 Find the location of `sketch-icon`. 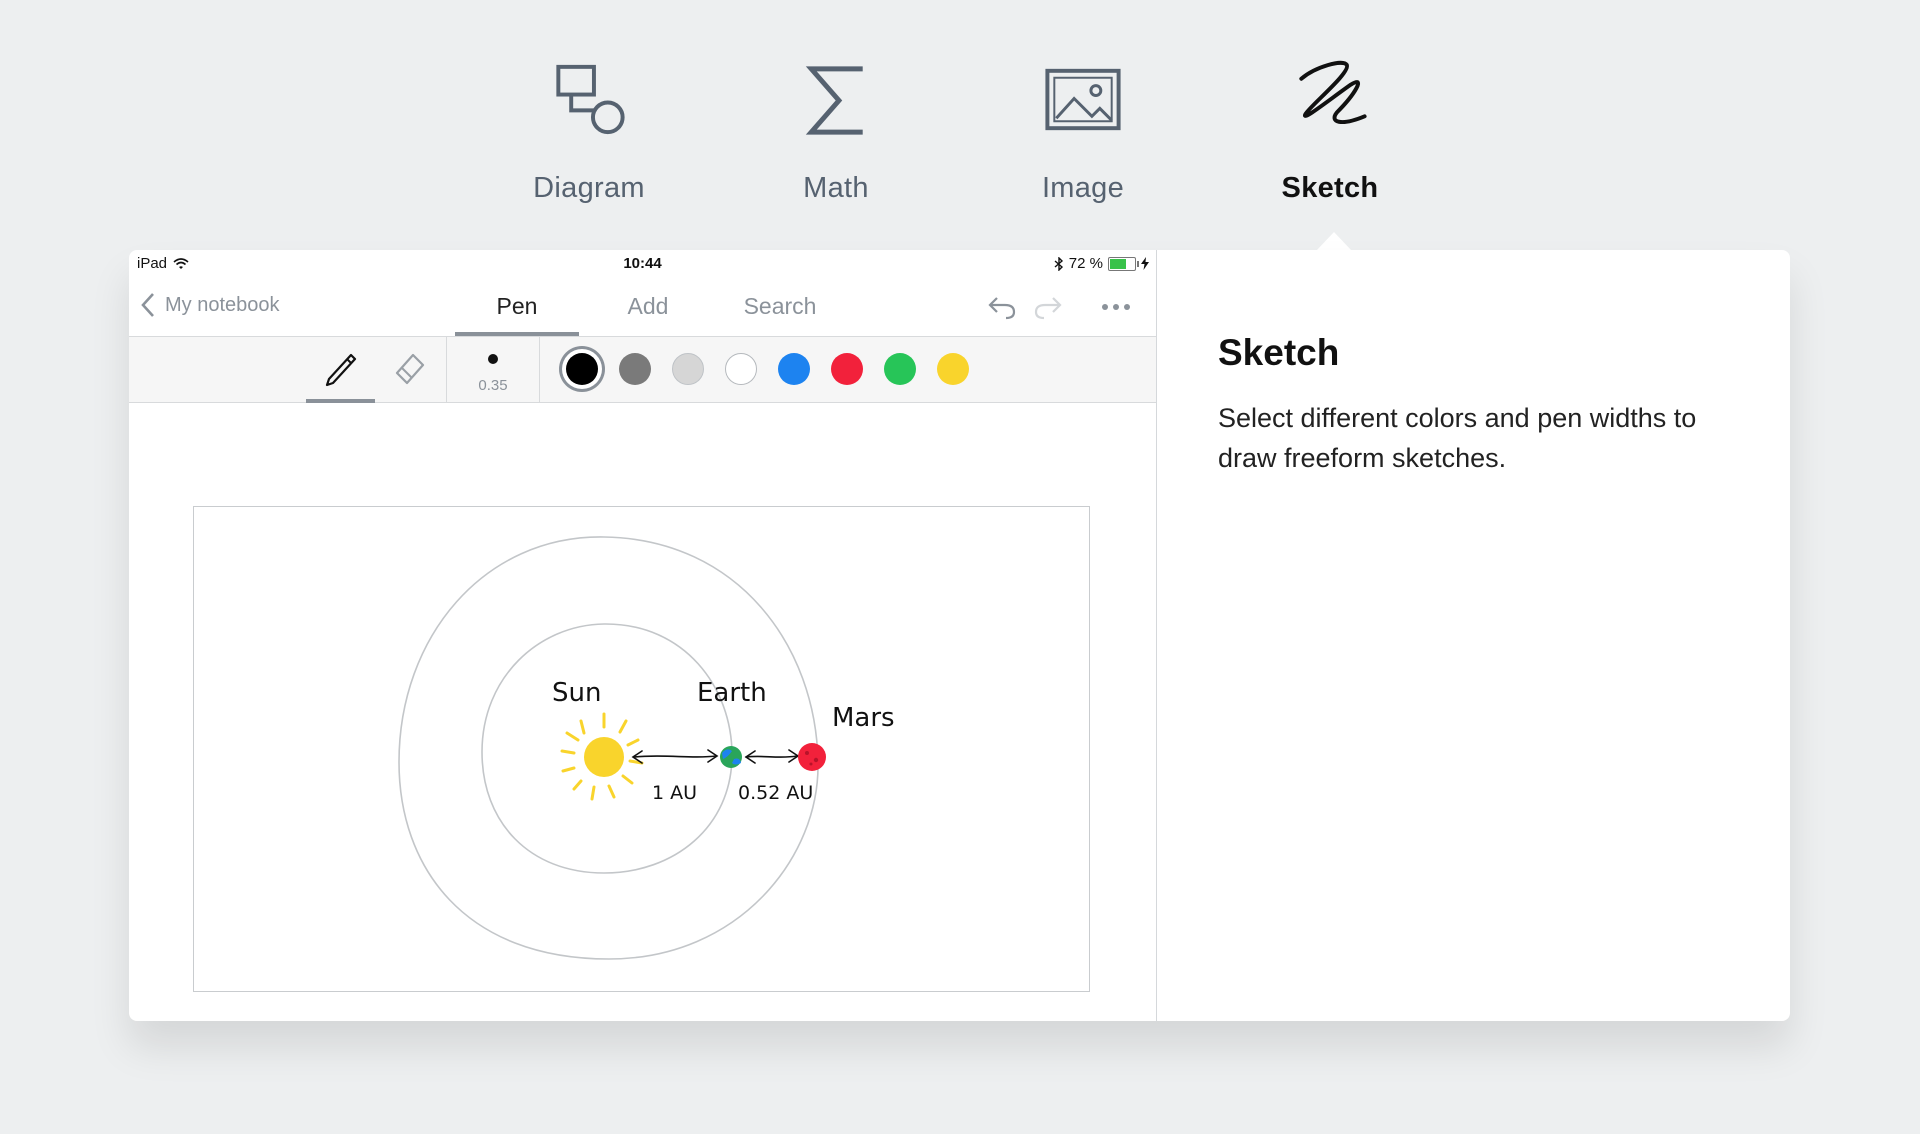

sketch-icon is located at coordinates (1333, 92).